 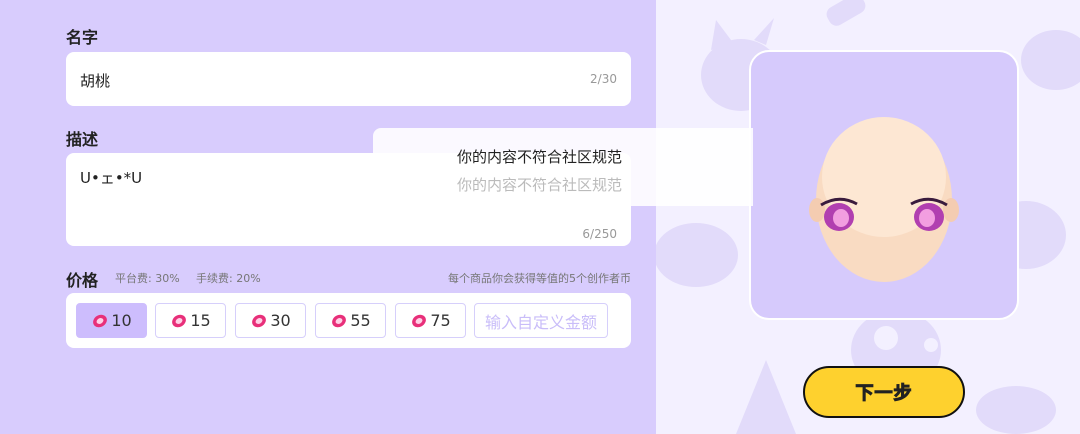 What do you see at coordinates (147, 278) in the screenshot?
I see `platform-fee: 平台费: 30%` at bounding box center [147, 278].